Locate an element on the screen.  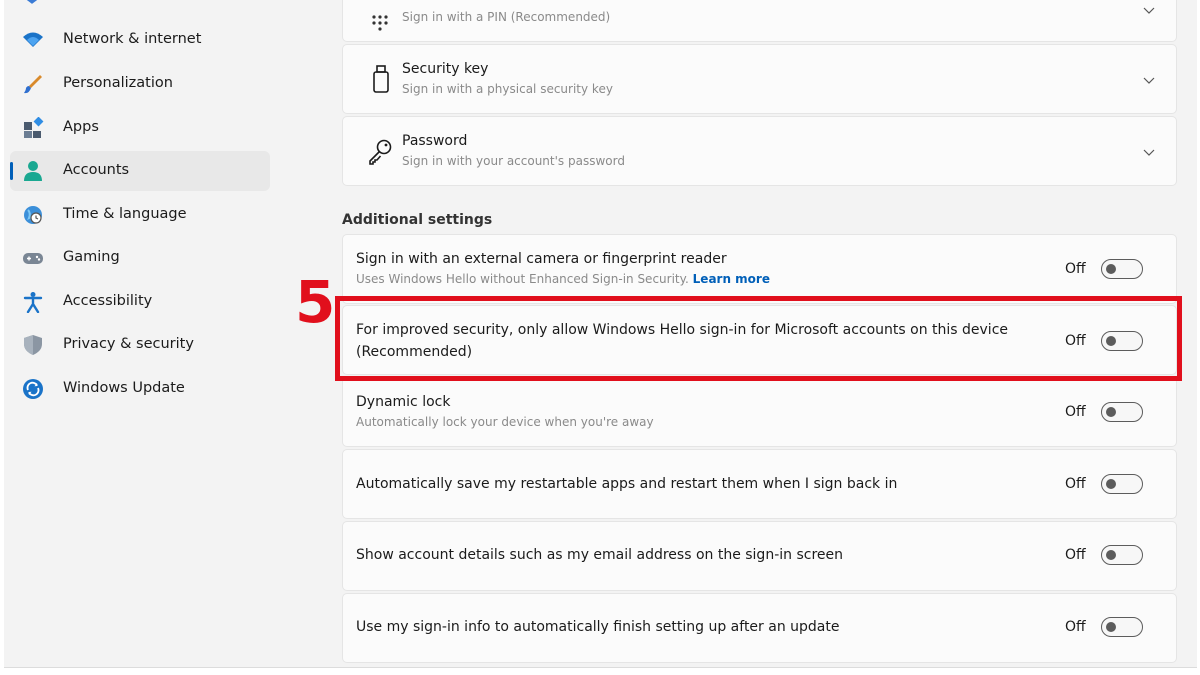
sidebar-item-label: Accounts is located at coordinates (96, 170).